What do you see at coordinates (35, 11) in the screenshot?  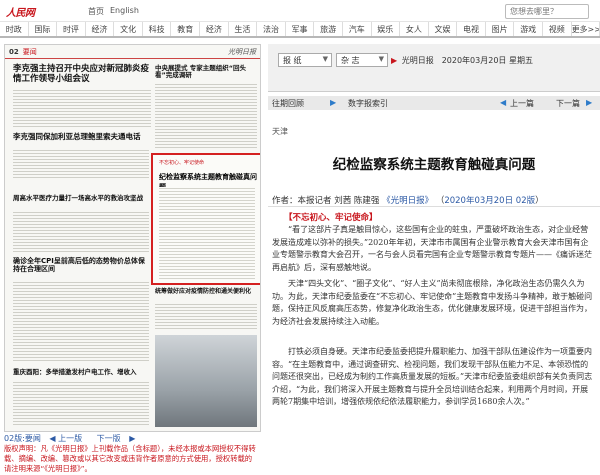 I see `site-logo: 人民网` at bounding box center [35, 11].